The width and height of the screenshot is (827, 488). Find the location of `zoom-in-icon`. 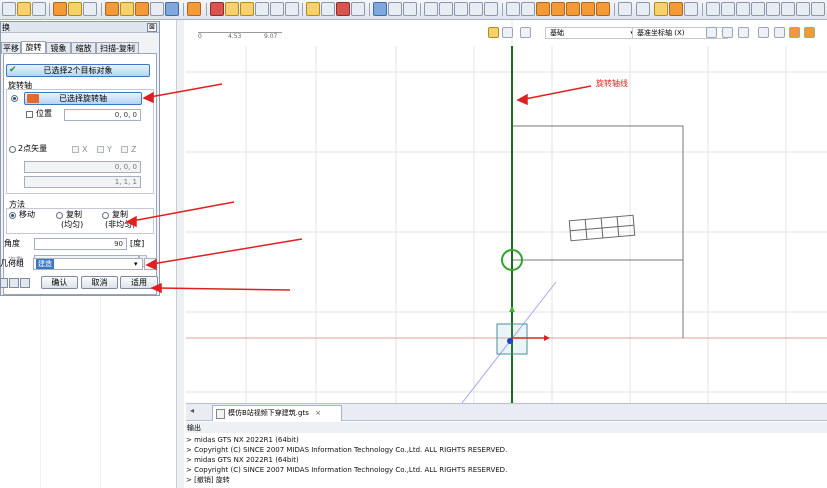

zoom-in-icon is located at coordinates (431, 9).